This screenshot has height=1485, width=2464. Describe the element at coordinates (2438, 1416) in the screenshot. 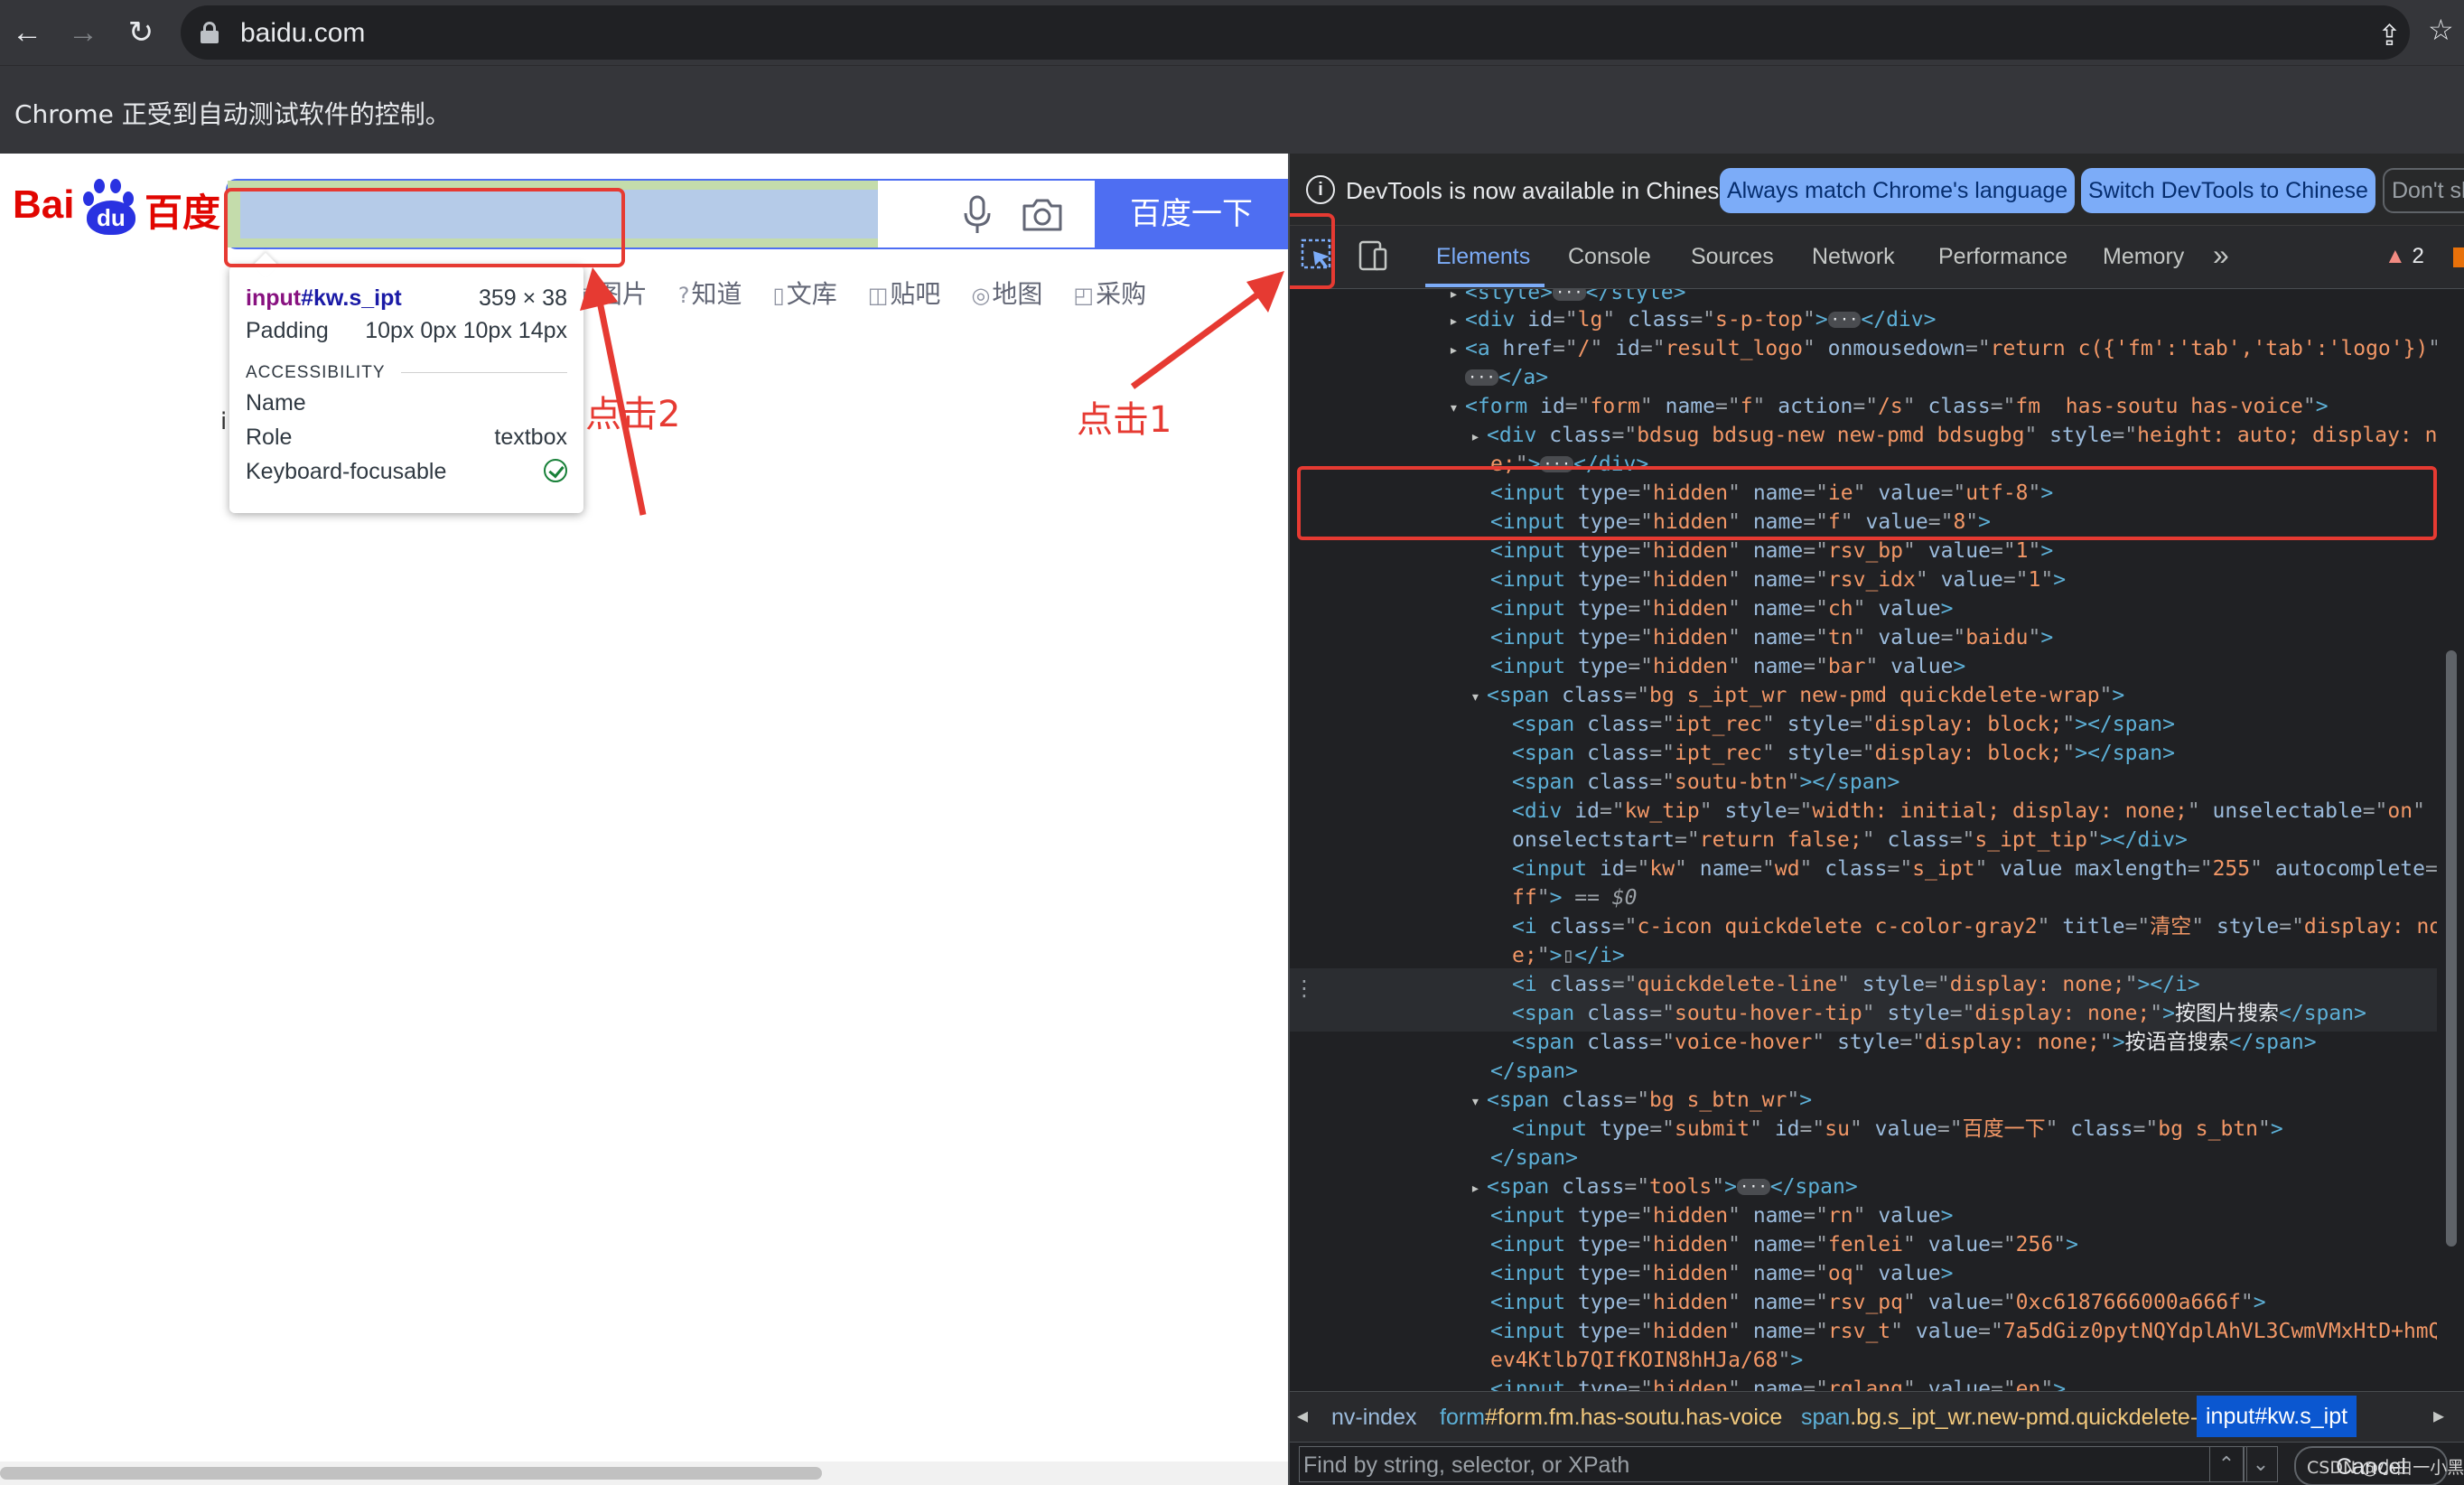

I see `crumb-right-icon: ▸` at that location.